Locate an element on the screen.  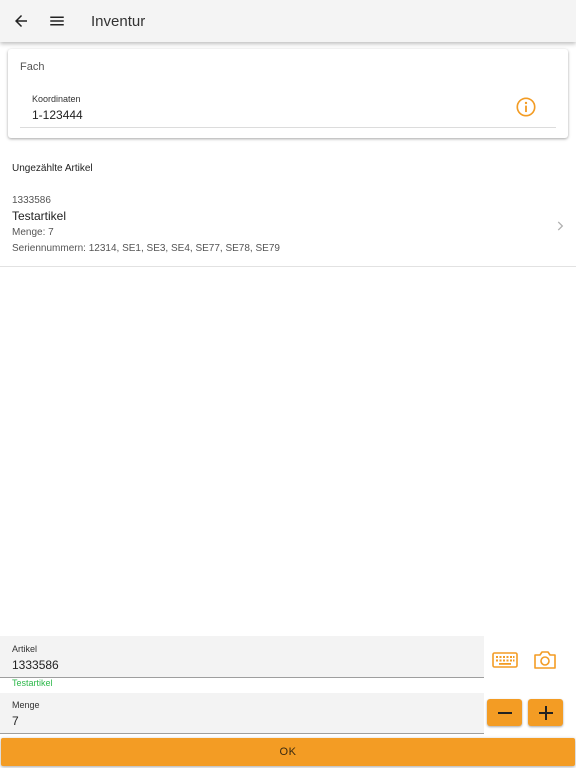
artikel-input: Artikel 1333586 is located at coordinates (242, 657).